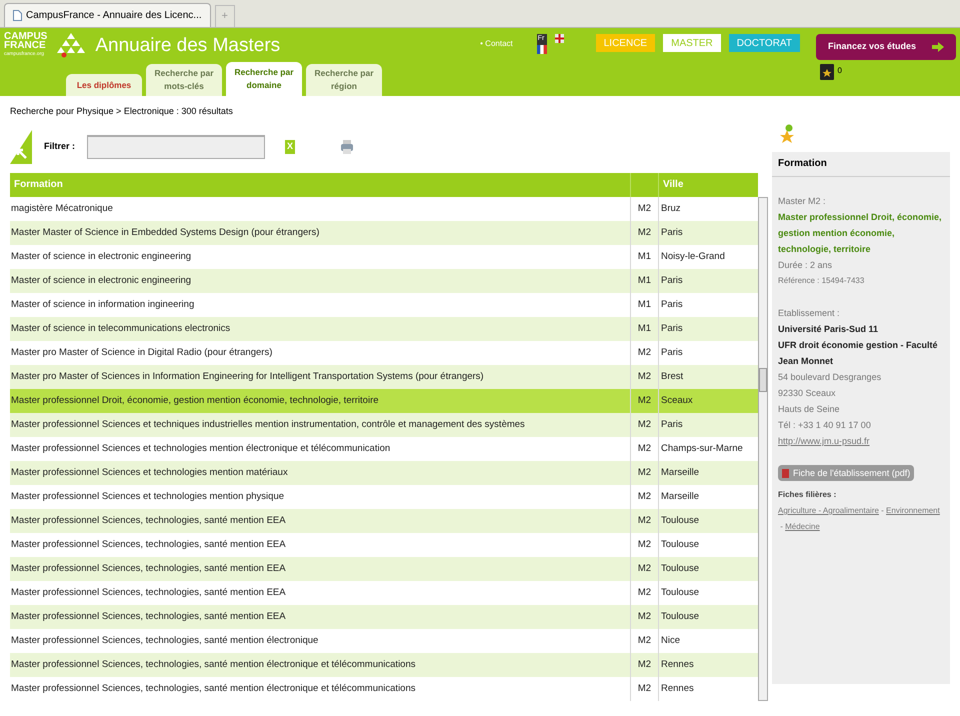  Describe the element at coordinates (822, 281) in the screenshot. I see `reference: Référence : 15494-7433` at that location.